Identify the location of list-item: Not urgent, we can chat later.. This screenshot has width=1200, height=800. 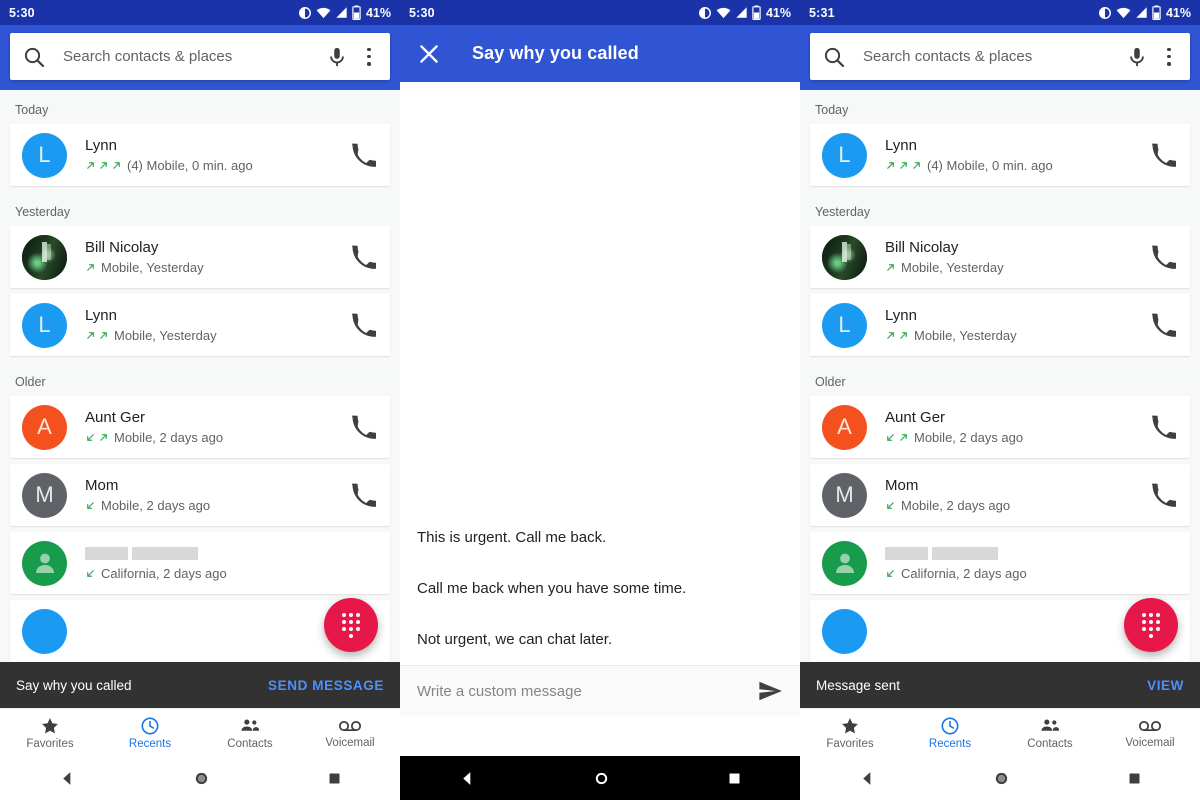
(600, 639).